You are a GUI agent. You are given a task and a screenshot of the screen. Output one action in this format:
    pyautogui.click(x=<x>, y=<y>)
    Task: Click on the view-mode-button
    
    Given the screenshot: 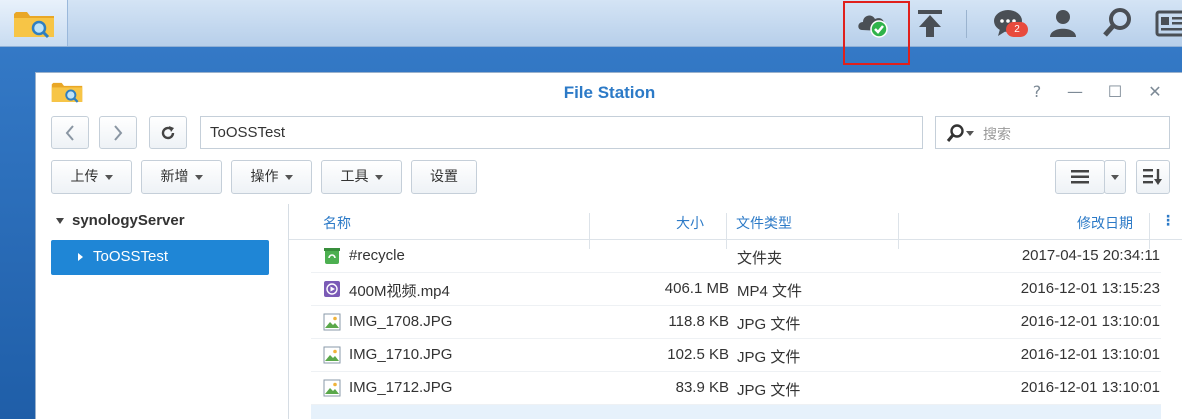 What is the action you would take?
    pyautogui.click(x=1080, y=177)
    